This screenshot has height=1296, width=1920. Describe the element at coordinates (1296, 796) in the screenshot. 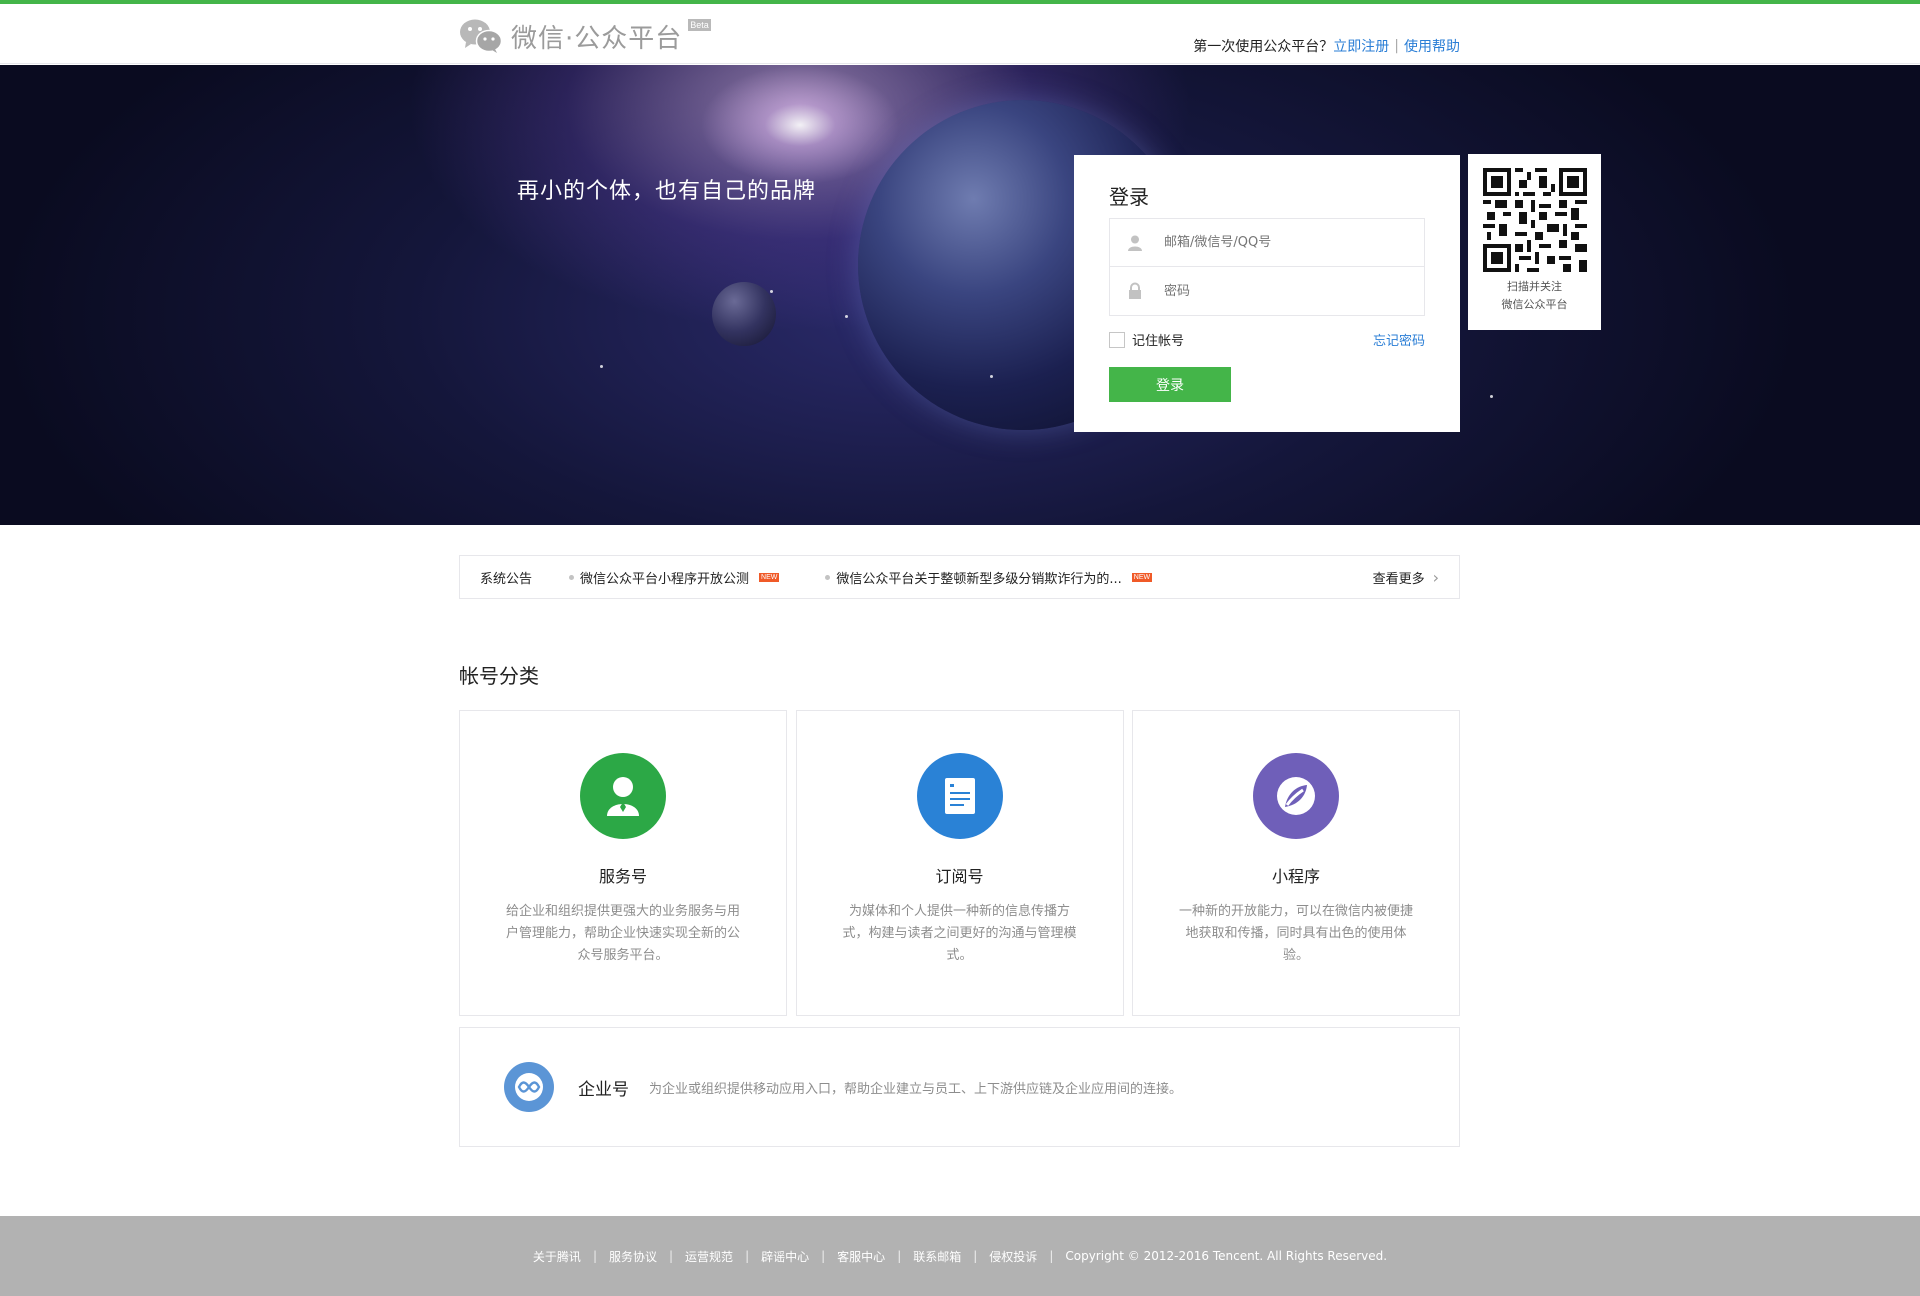

I see `mini-program-icon` at that location.